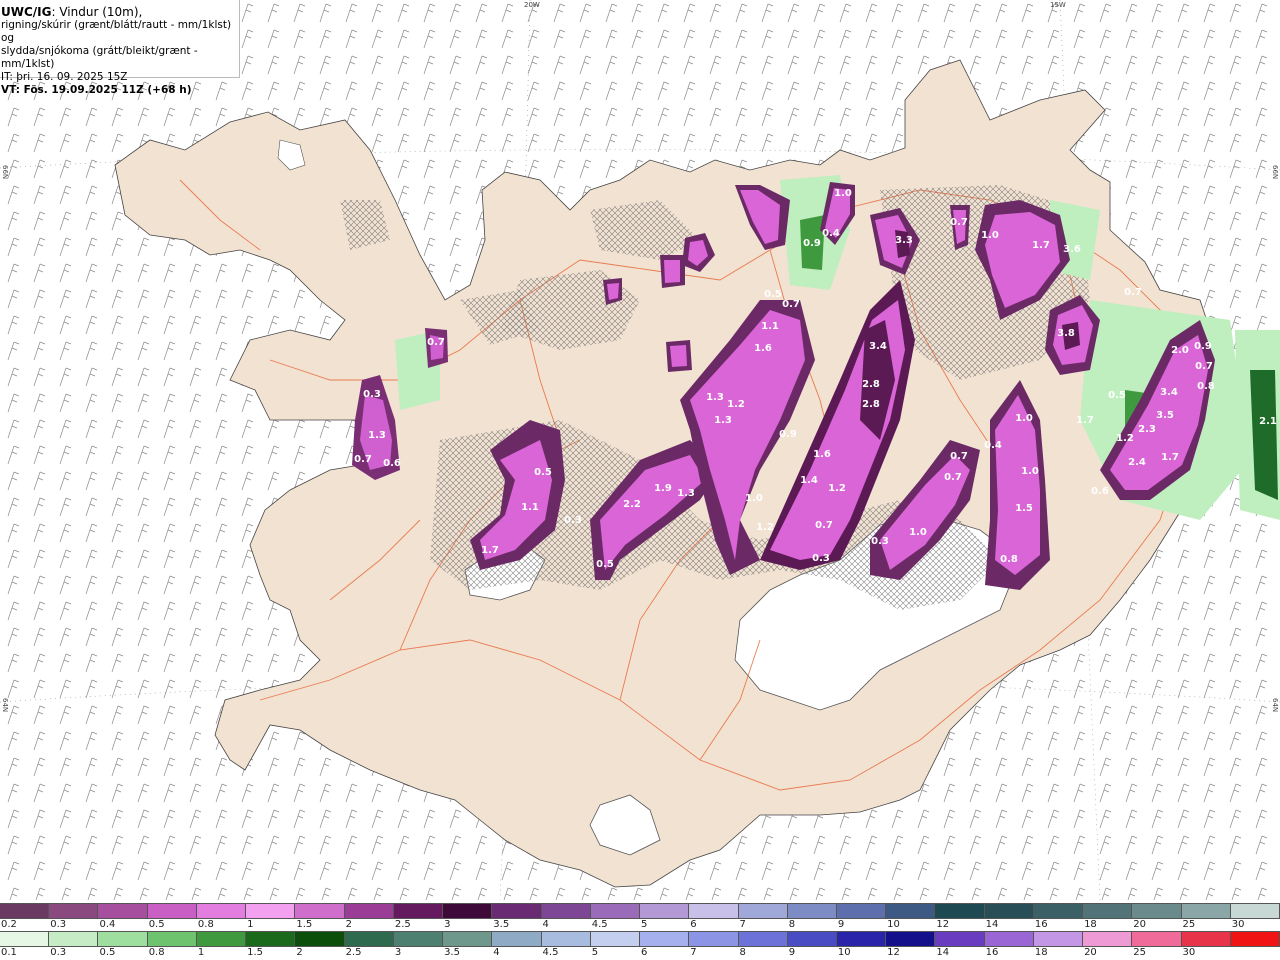 The image size is (1280, 960). What do you see at coordinates (1009, 559) in the screenshot?
I see `precip-value: 0.8` at bounding box center [1009, 559].